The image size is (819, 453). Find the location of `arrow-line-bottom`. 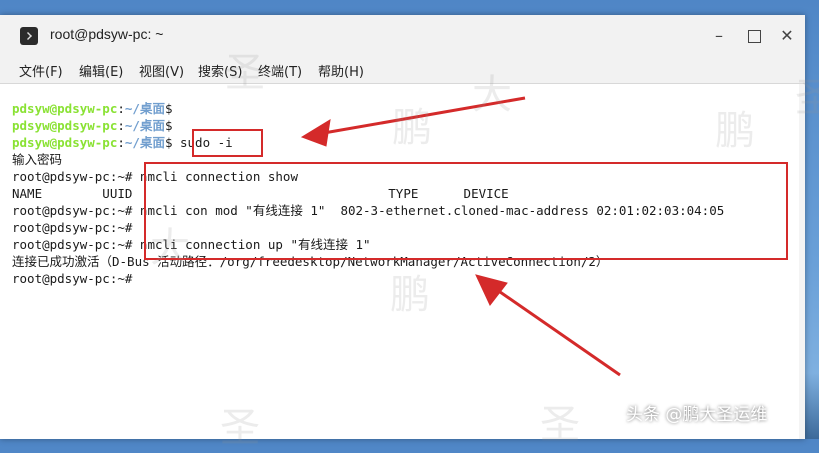

arrow-line-bottom is located at coordinates (555, 330).